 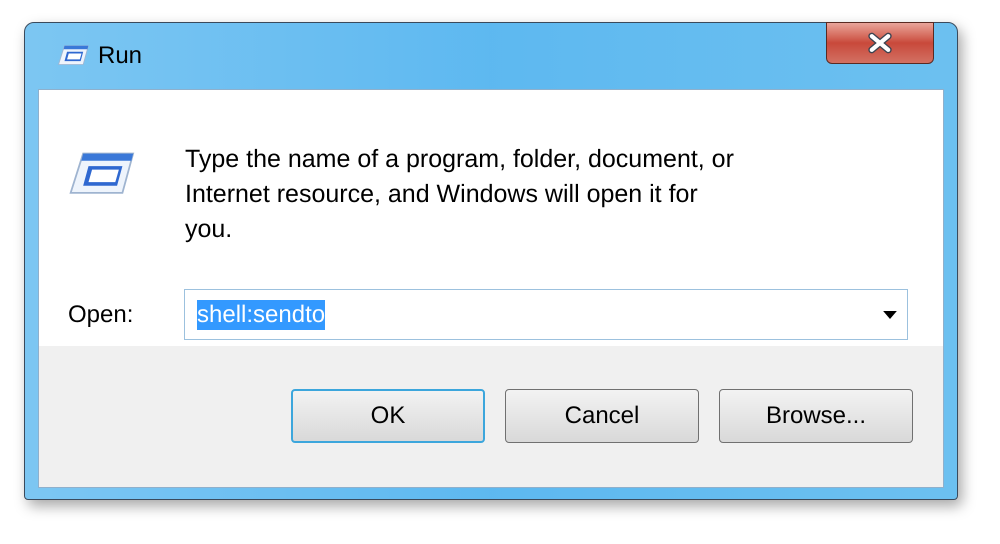 What do you see at coordinates (261, 315) in the screenshot?
I see `command-value: shell:sendto` at bounding box center [261, 315].